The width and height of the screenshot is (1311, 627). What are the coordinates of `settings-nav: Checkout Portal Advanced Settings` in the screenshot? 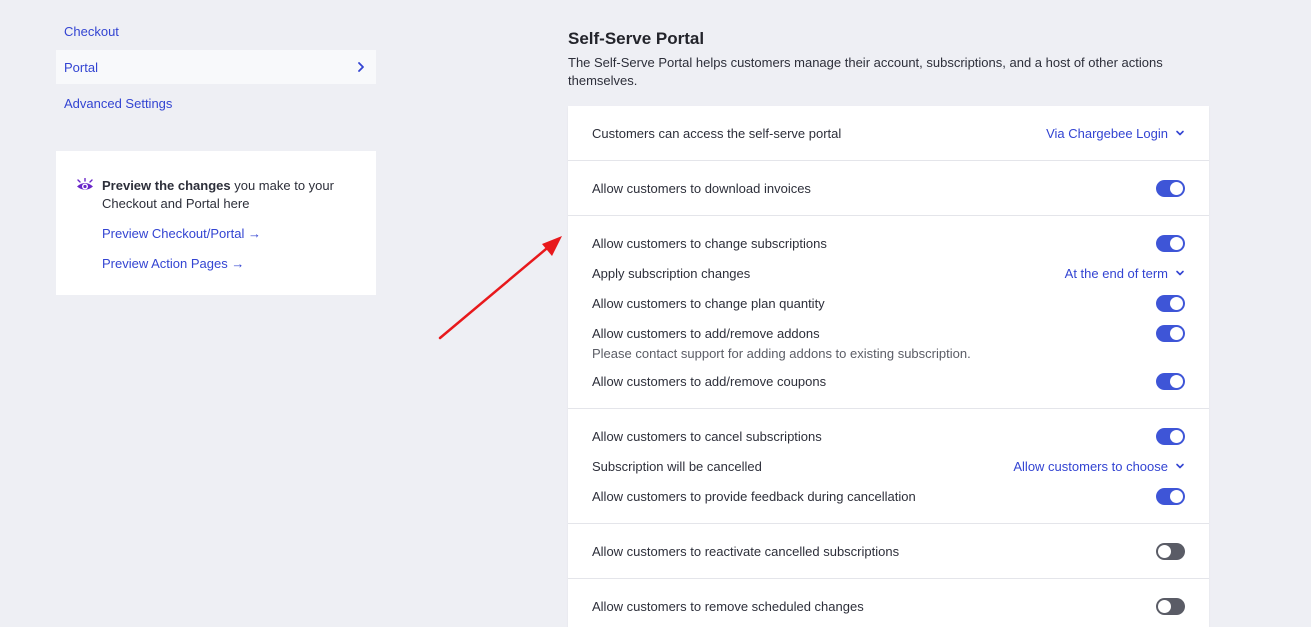 It's located at (216, 68).